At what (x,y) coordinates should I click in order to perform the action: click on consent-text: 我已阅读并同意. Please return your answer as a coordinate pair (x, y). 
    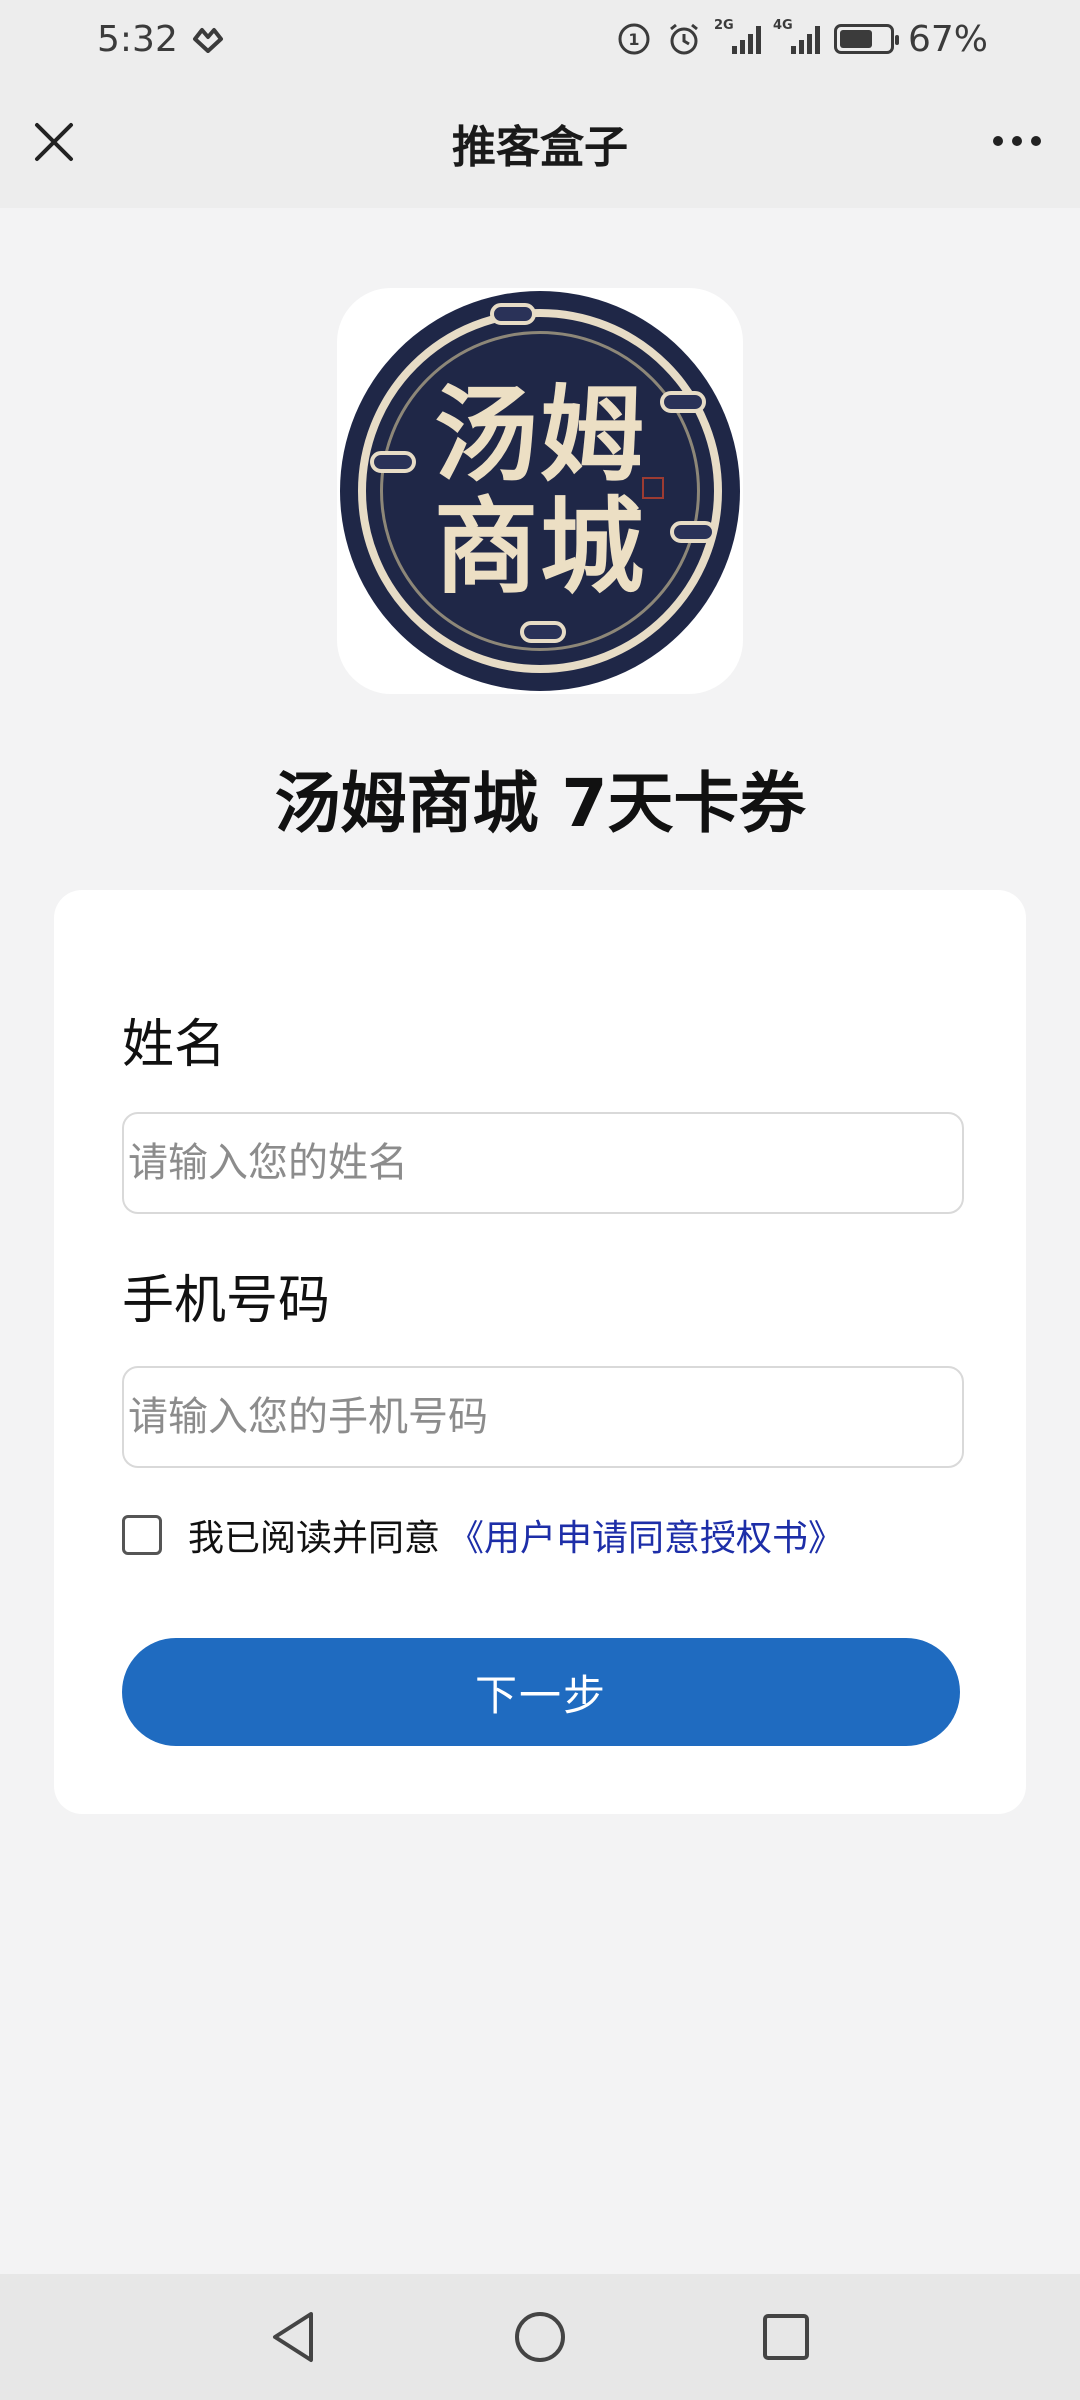
    Looking at the image, I should click on (314, 1538).